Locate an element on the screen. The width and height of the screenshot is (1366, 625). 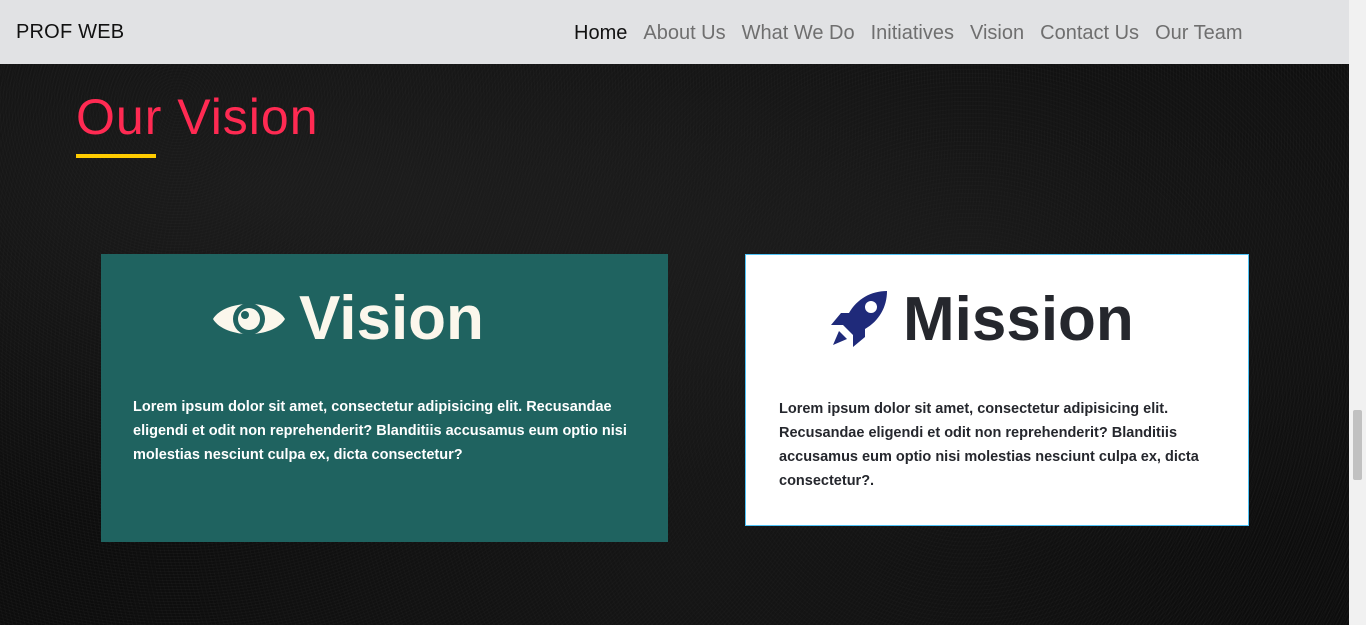
nav-link-vision: Vision is located at coordinates (997, 33).